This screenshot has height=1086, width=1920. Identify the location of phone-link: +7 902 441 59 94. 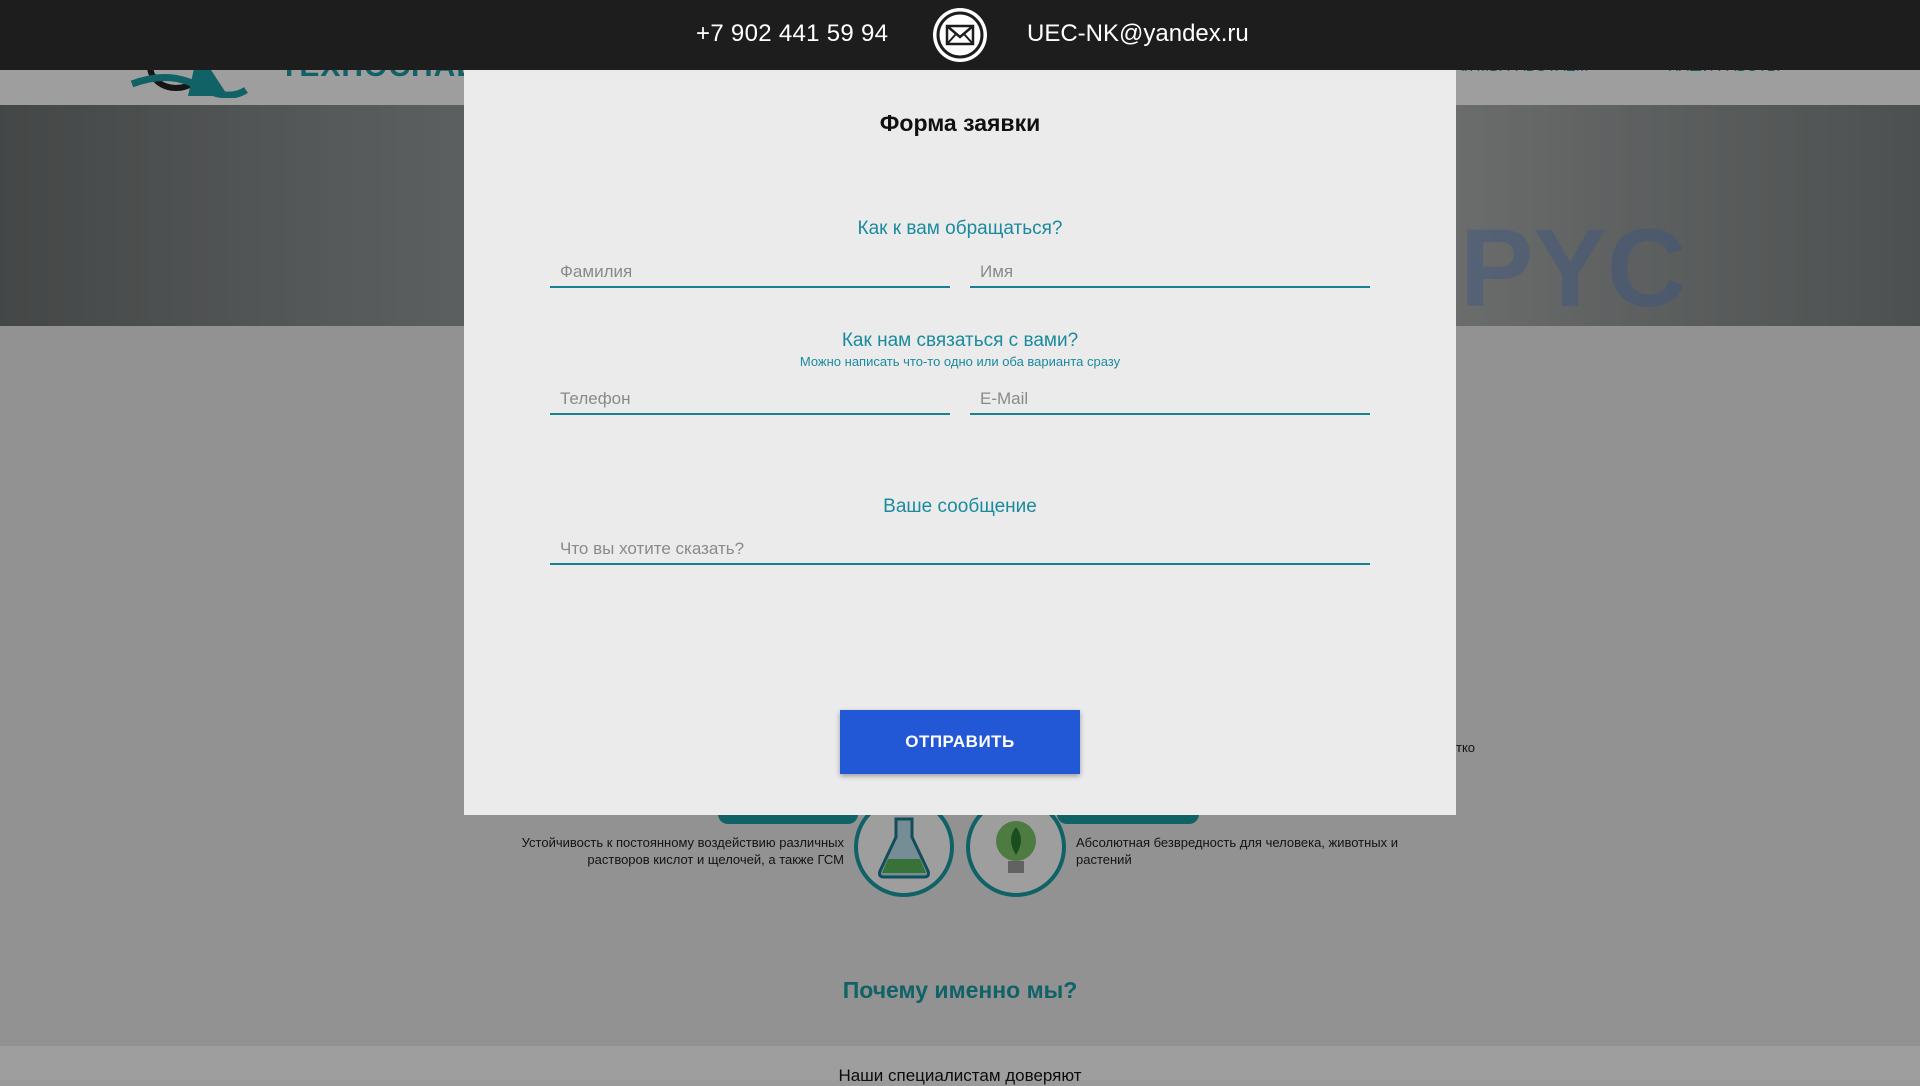
(792, 34).